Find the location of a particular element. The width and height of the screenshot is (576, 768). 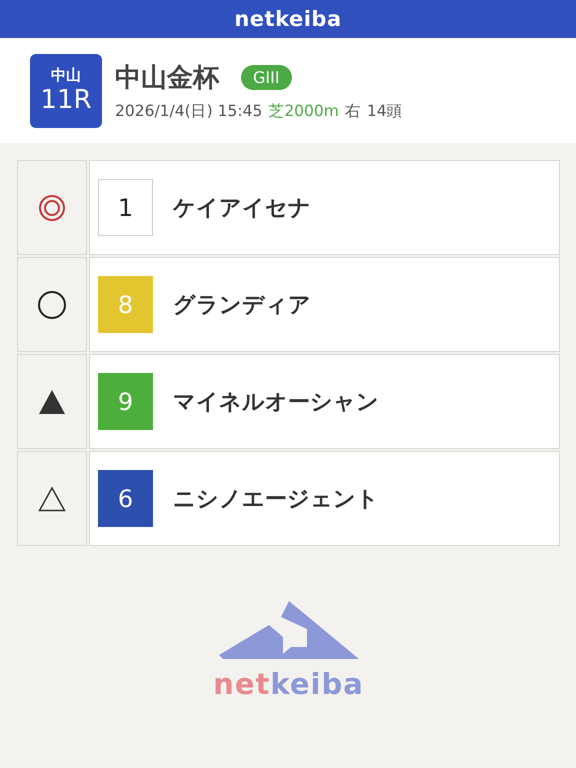

race-date-time: 2026/1/4(日) 15:45 is located at coordinates (188, 111).